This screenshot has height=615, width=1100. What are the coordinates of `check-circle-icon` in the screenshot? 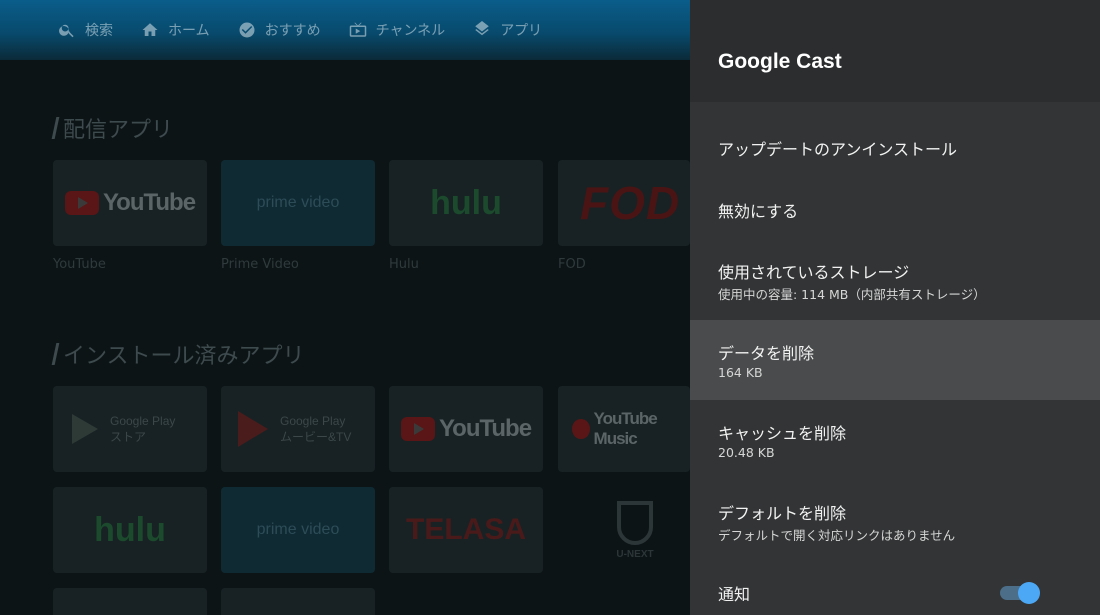 It's located at (247, 30).